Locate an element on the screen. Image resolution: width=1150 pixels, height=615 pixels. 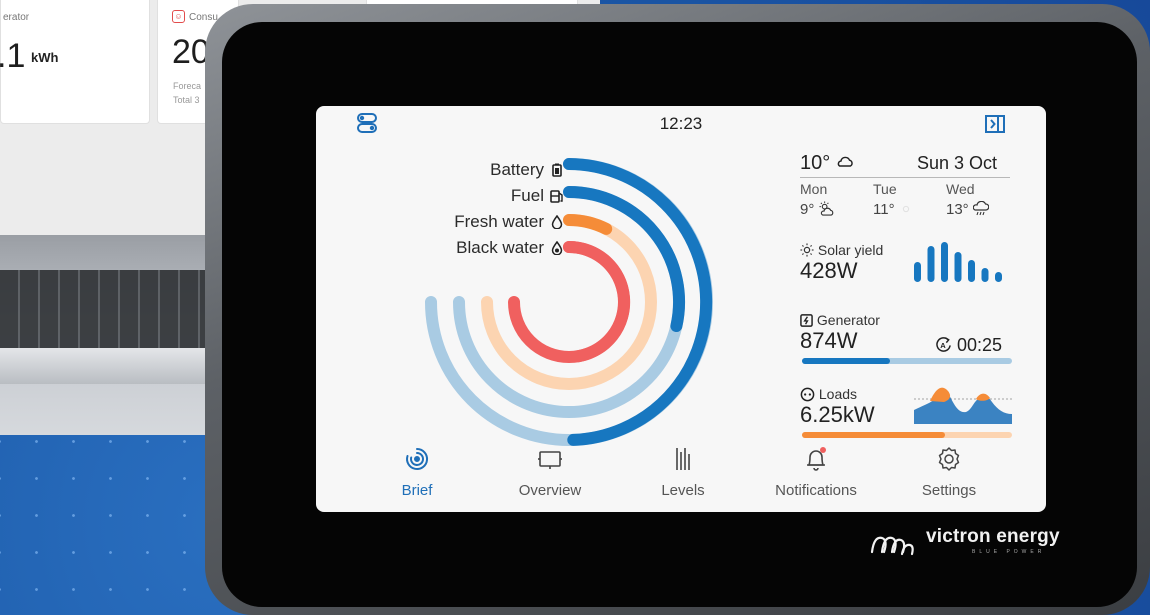
solar-history-bars is located at coordinates (958, 262).